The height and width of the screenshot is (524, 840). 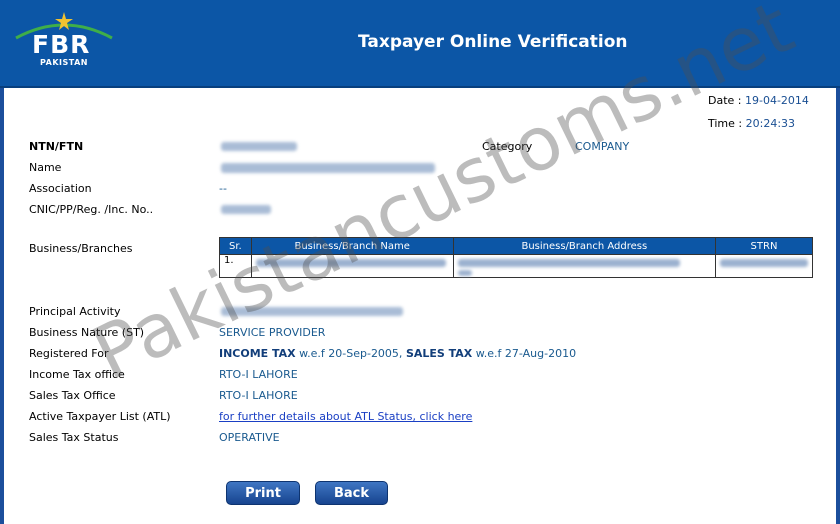 I want to click on date-label: Date :, so click(x=726, y=100).